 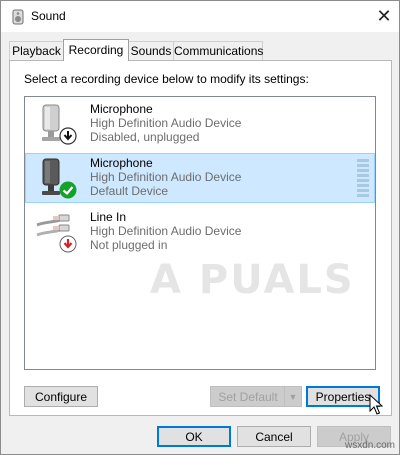 I want to click on device-status: Not plugged in, so click(x=129, y=245).